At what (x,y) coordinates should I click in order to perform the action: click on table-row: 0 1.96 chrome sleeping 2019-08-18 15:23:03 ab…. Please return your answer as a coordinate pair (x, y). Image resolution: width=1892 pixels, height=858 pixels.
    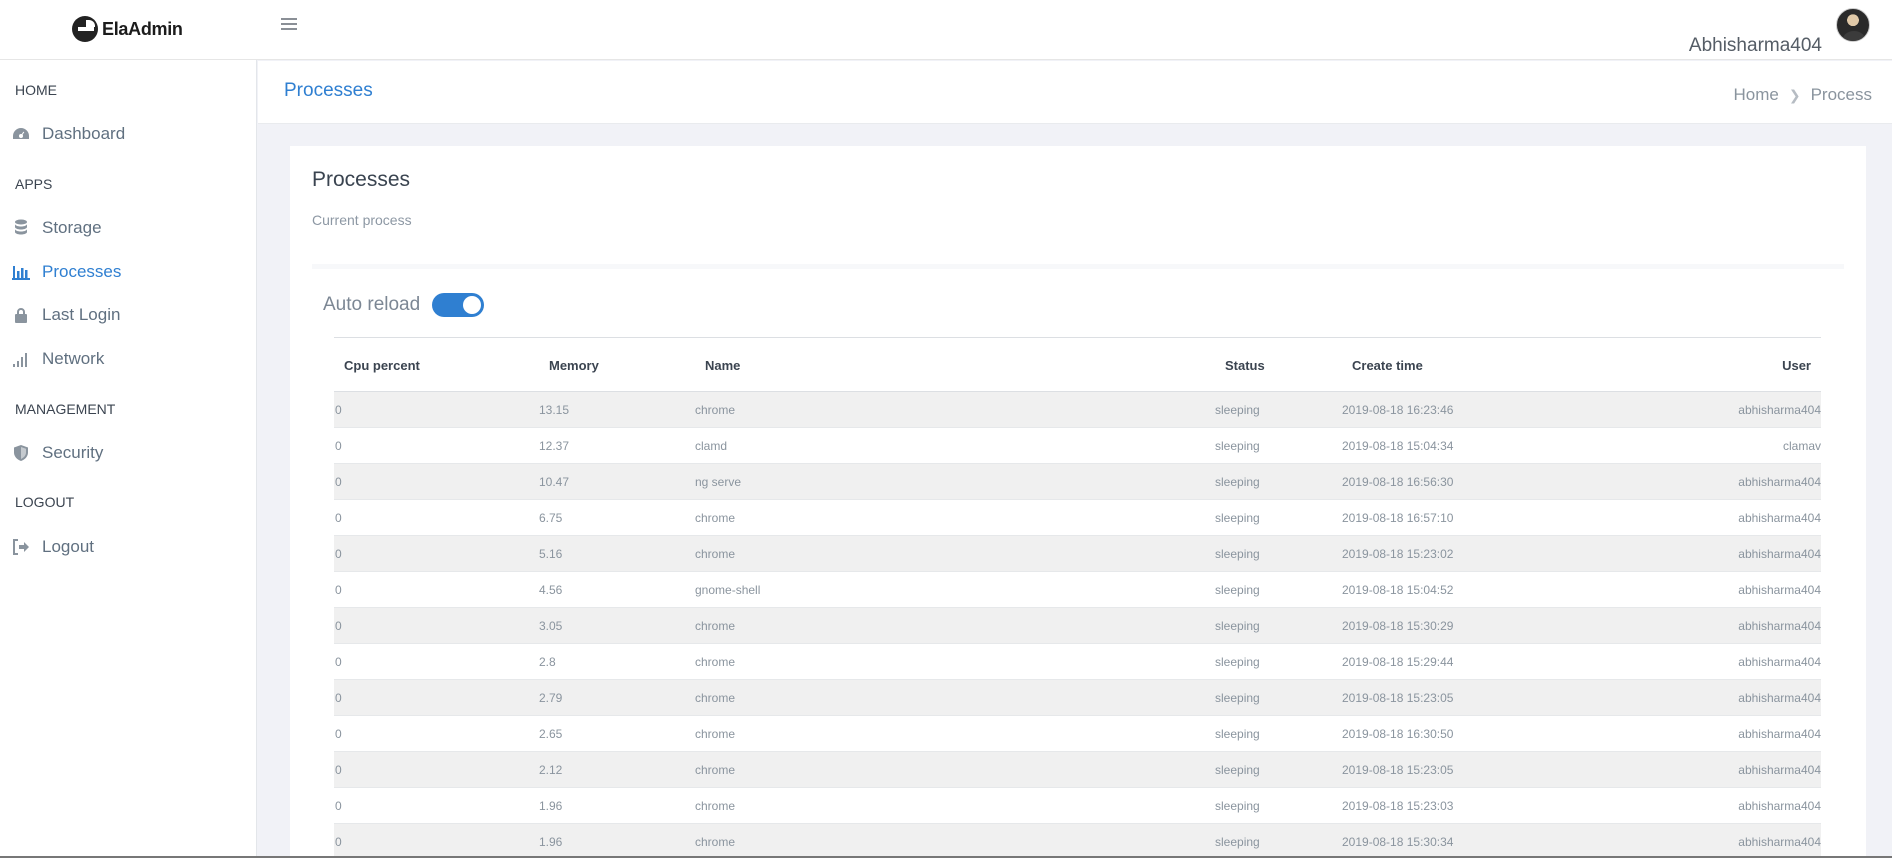
    Looking at the image, I should click on (1077, 806).